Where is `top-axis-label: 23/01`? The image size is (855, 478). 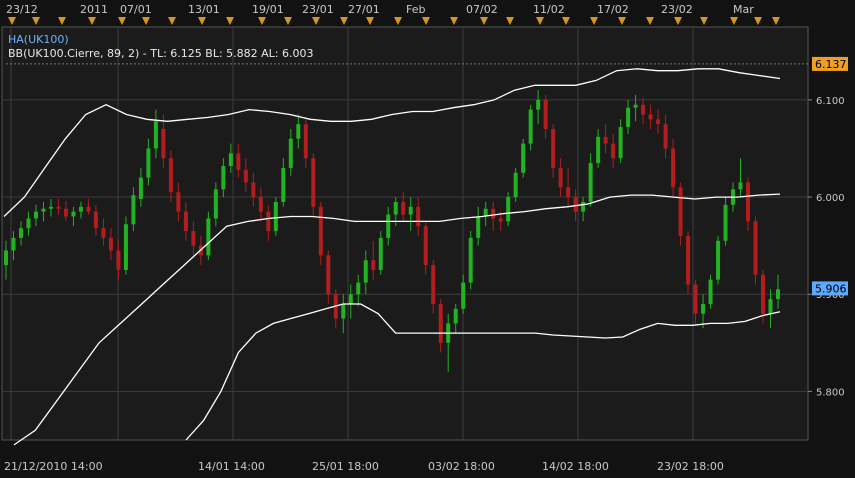 top-axis-label: 23/01 is located at coordinates (318, 9).